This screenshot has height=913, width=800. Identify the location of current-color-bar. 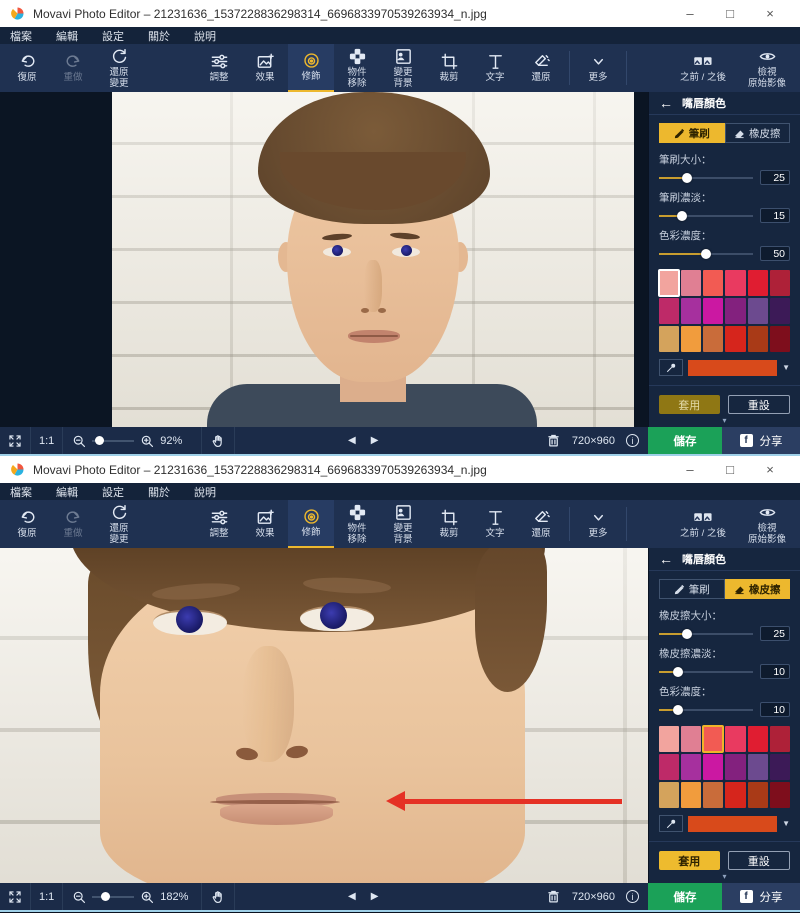
(733, 367).